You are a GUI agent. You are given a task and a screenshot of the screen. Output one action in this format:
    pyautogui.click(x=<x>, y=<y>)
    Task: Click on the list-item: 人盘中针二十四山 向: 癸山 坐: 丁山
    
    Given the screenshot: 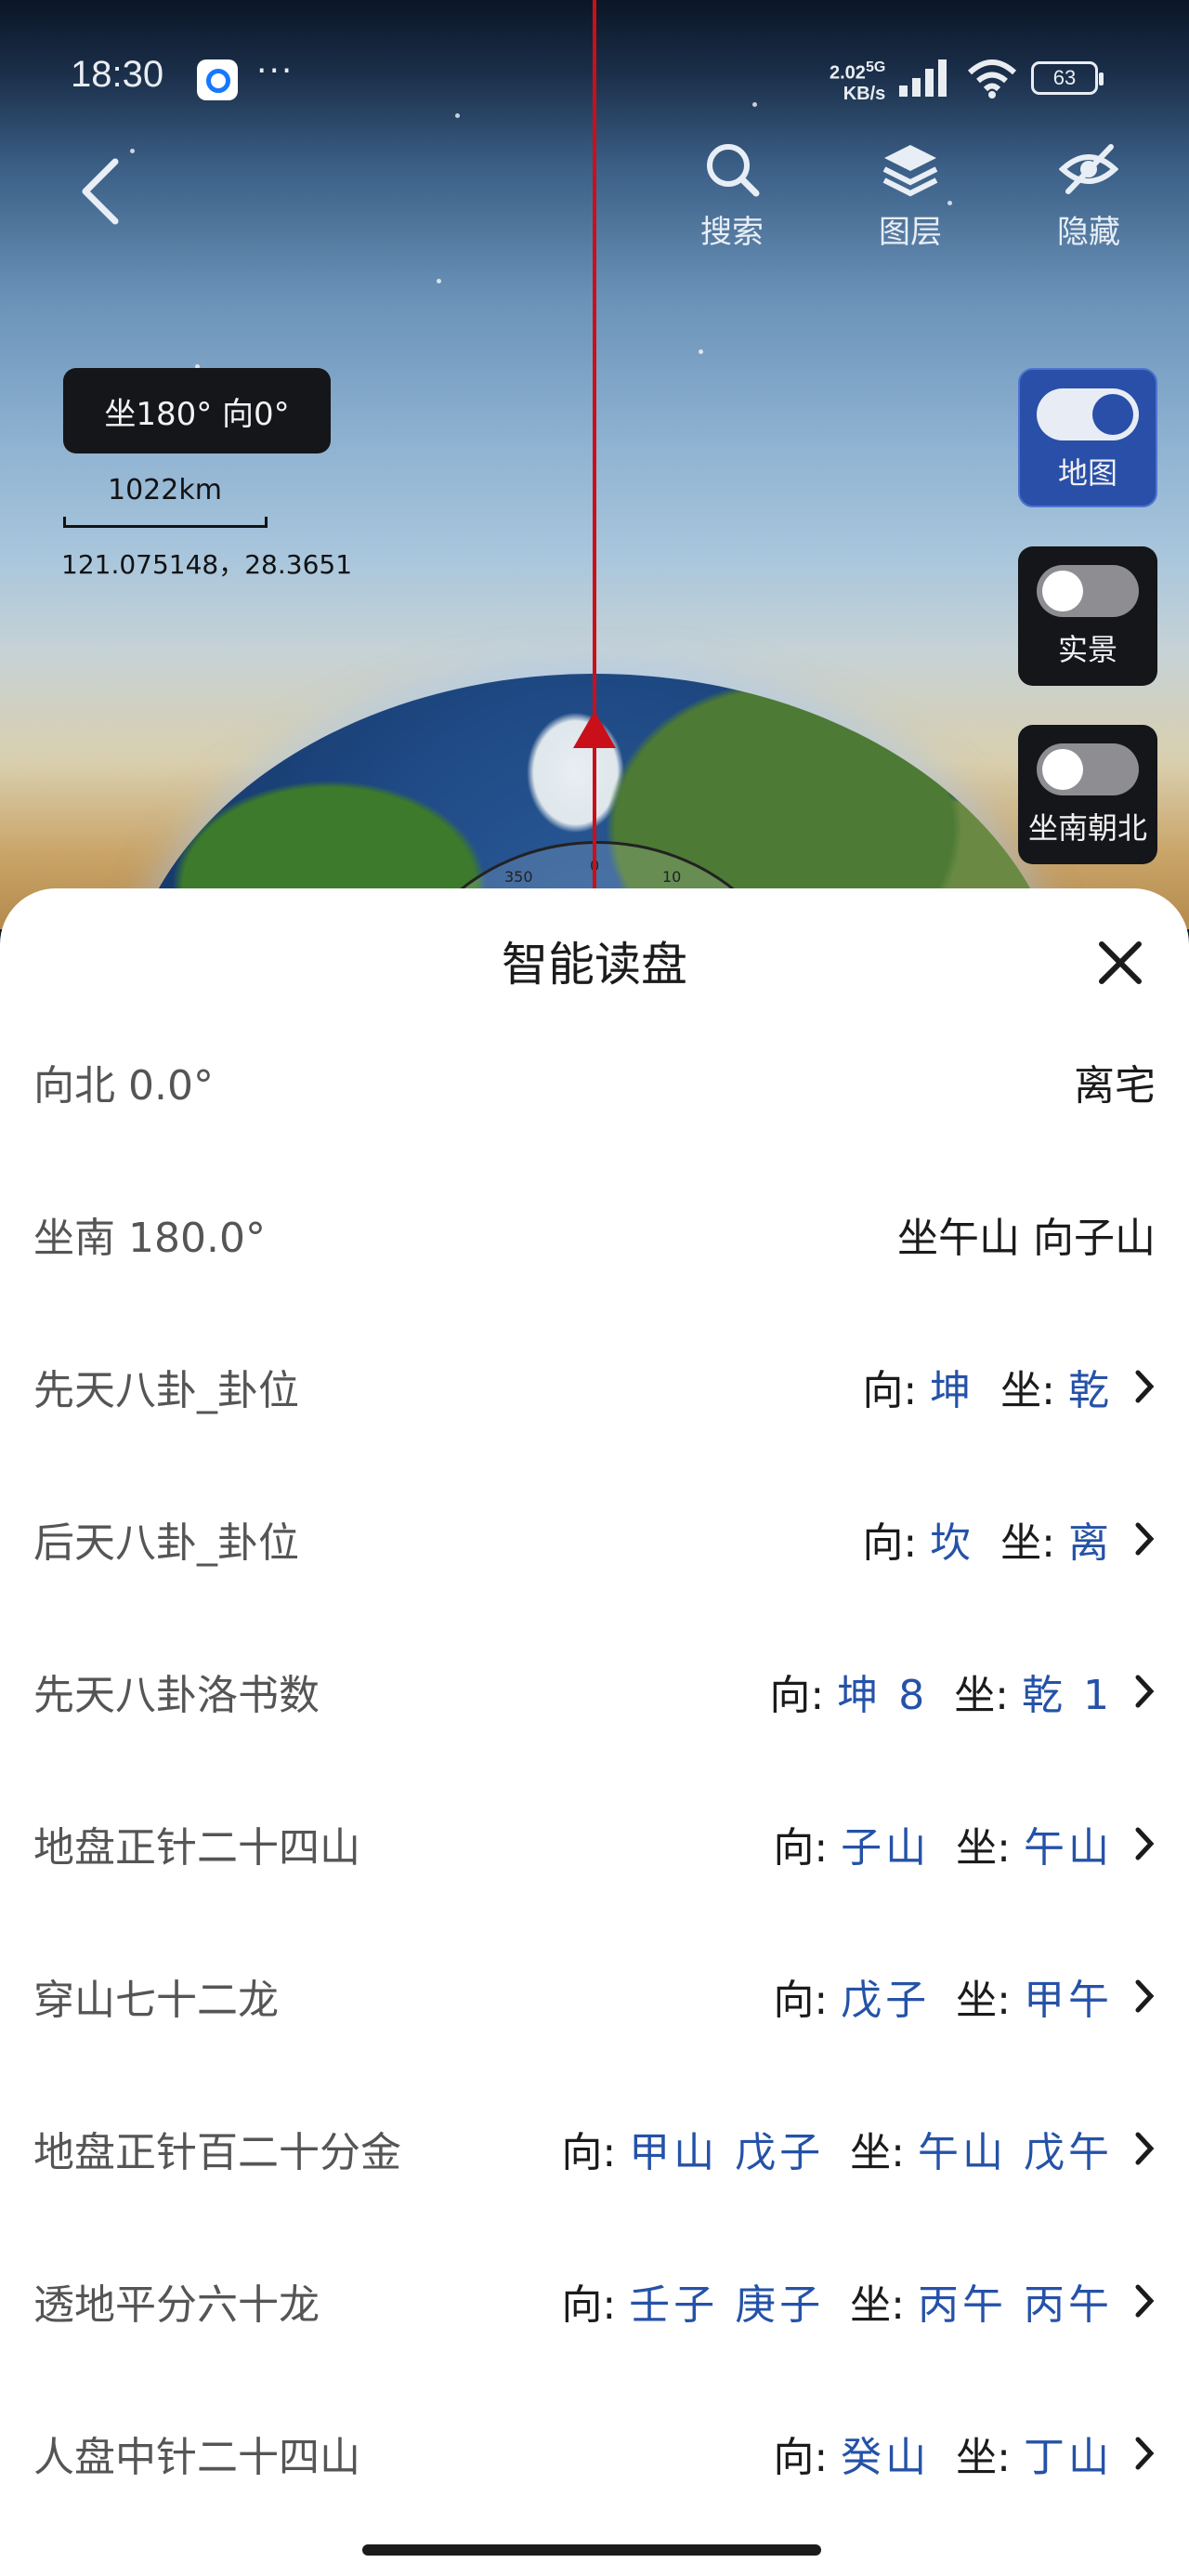 What is the action you would take?
    pyautogui.click(x=594, y=2453)
    